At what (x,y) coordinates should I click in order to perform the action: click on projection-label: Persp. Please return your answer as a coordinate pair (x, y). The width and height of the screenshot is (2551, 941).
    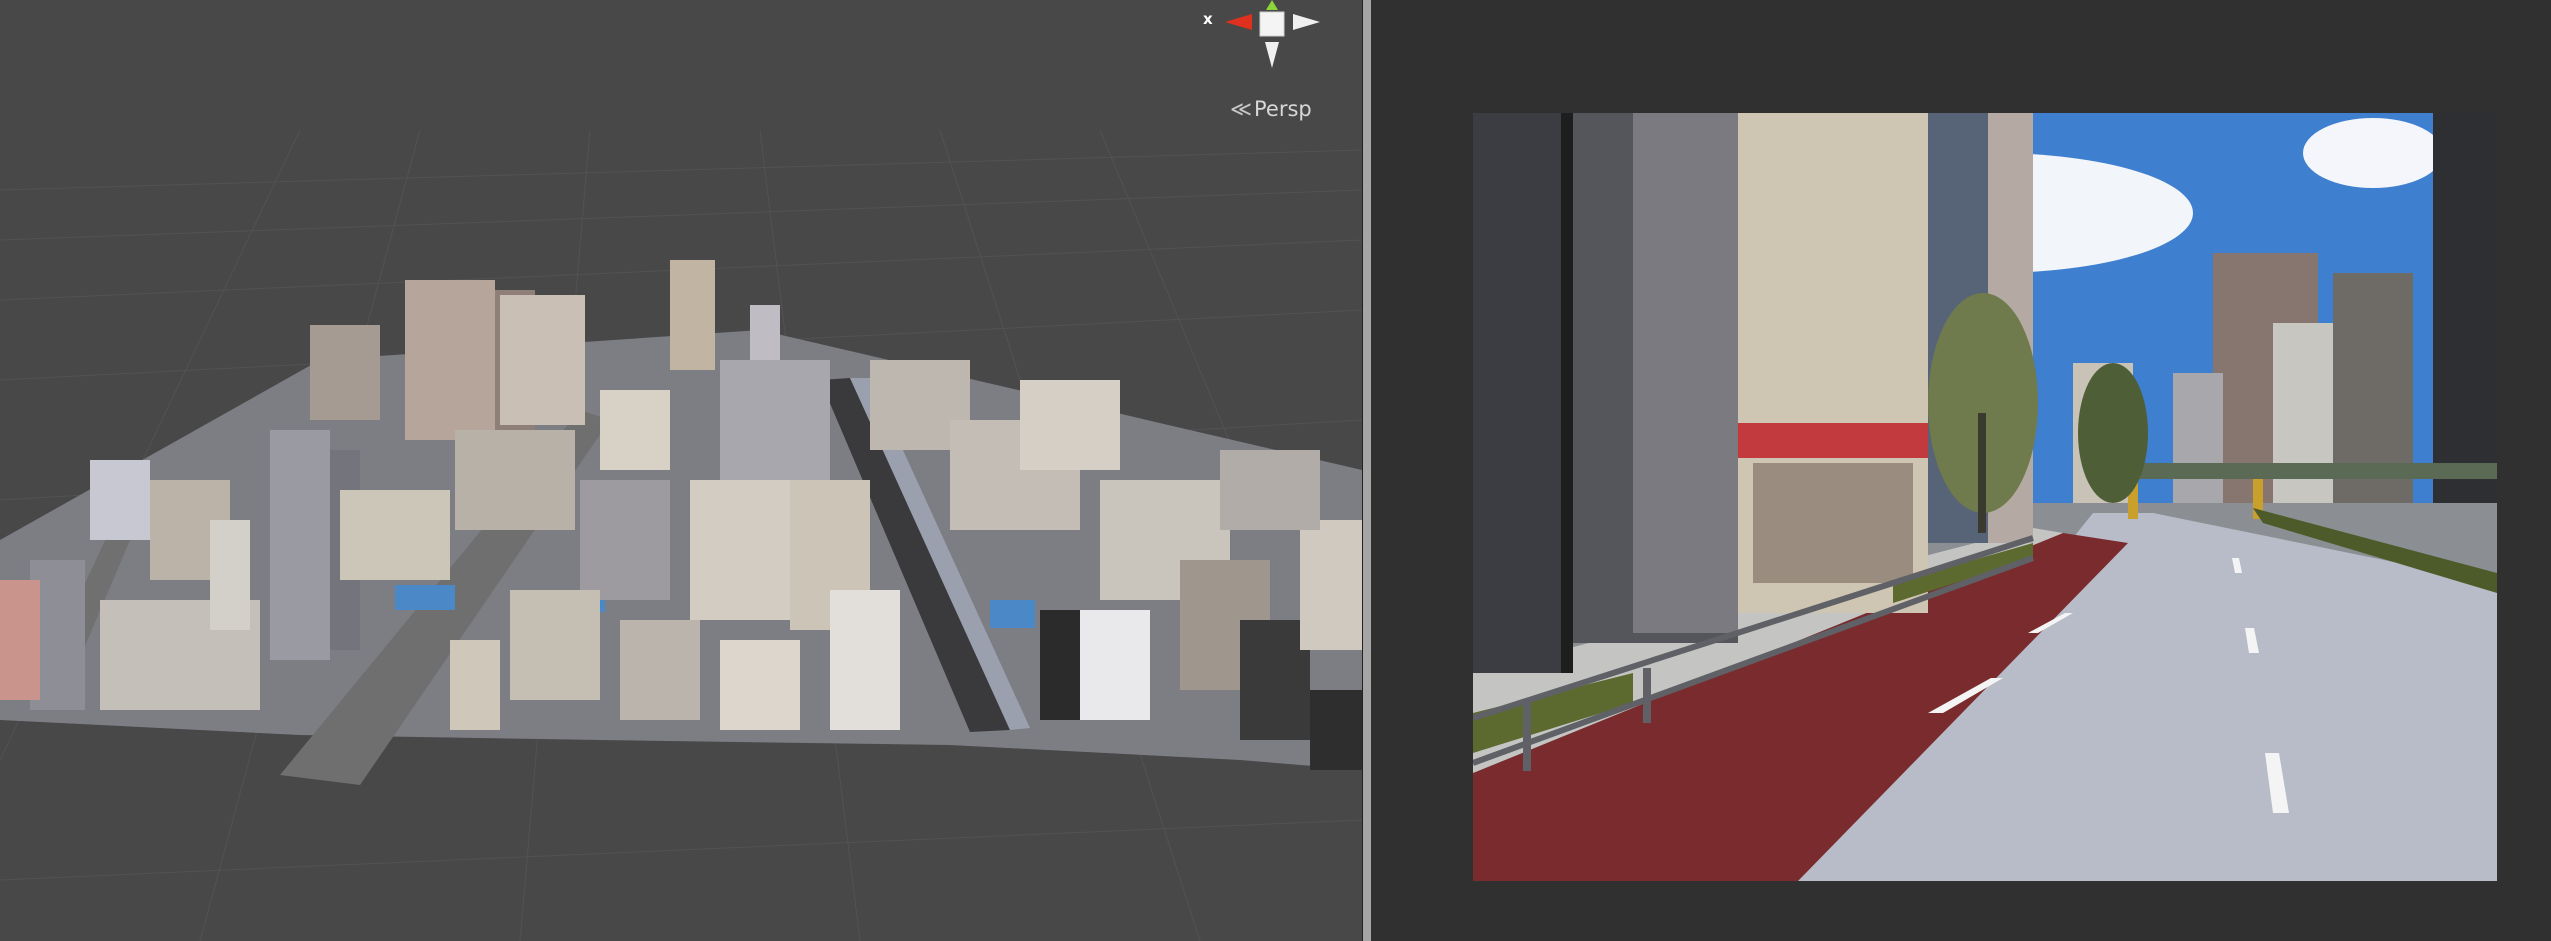
    Looking at the image, I should click on (1282, 109).